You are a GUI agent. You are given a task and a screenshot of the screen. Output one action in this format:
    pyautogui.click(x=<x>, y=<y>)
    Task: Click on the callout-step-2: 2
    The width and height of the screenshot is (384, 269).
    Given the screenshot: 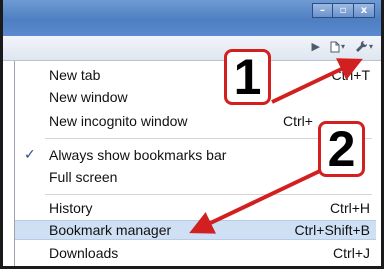 What is the action you would take?
    pyautogui.click(x=341, y=149)
    